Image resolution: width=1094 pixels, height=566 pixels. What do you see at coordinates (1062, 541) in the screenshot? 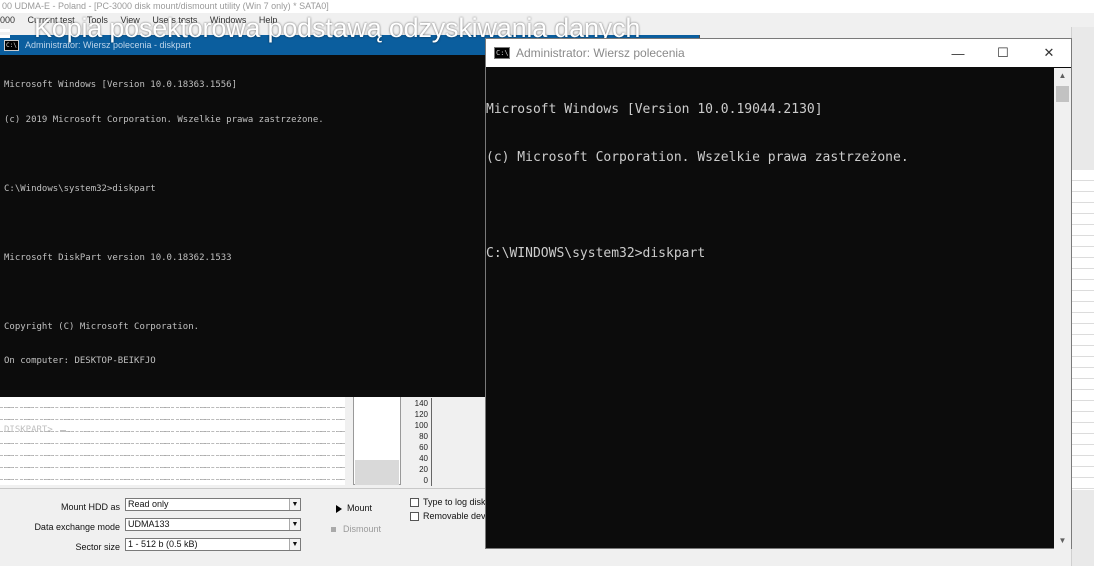
I see `scroll-down-icon: ▼` at bounding box center [1062, 541].